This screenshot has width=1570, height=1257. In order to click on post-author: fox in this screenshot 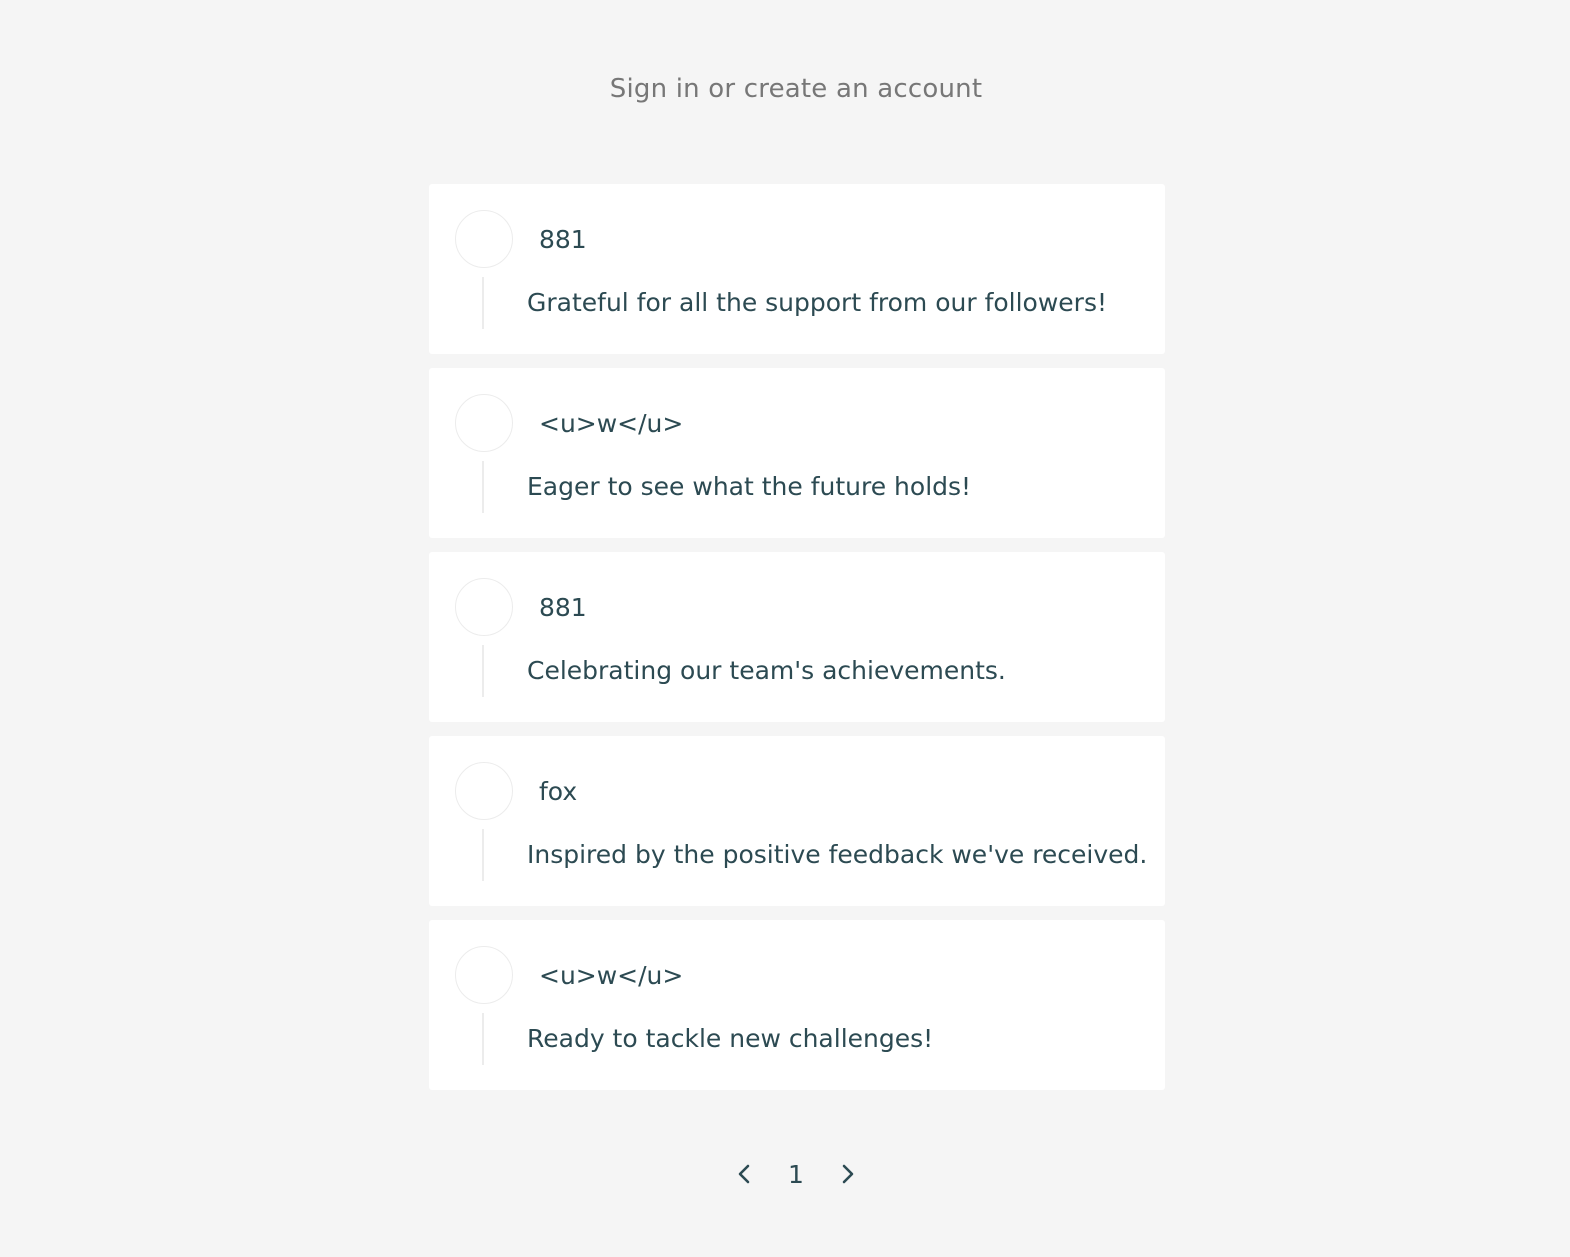, I will do `click(558, 792)`.